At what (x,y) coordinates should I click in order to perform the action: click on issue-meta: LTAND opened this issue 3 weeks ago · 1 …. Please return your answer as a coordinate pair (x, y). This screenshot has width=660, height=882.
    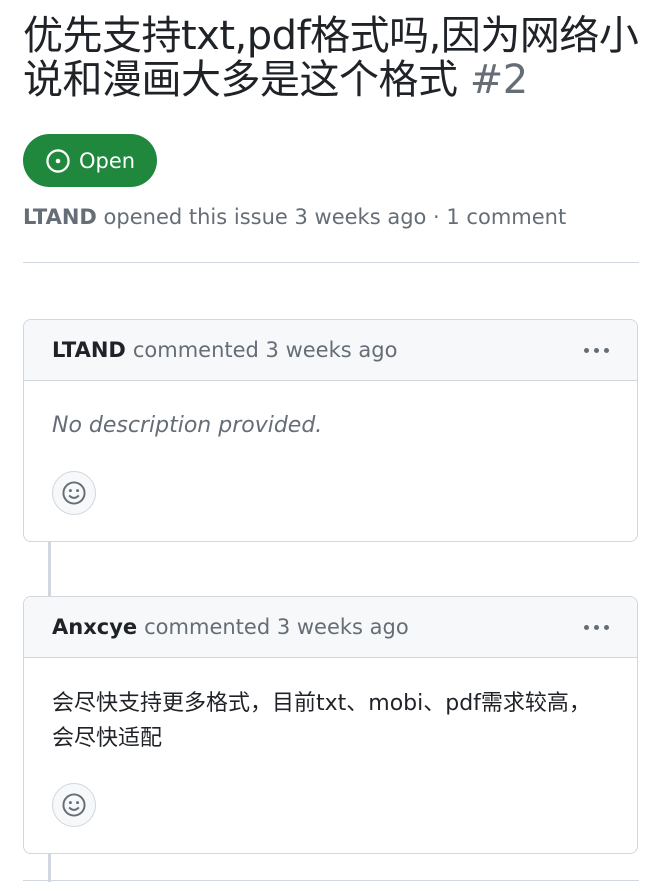
    Looking at the image, I should click on (294, 217).